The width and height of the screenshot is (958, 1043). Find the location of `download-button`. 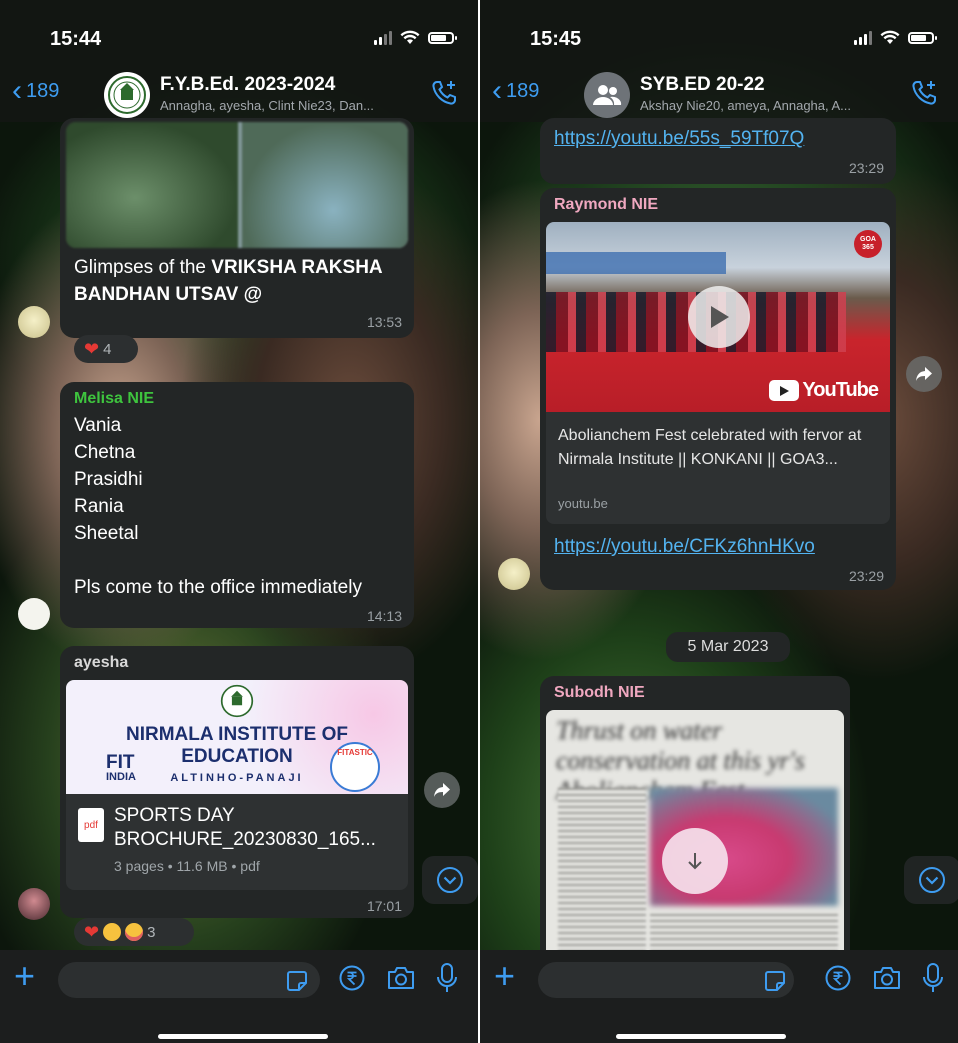

download-button is located at coordinates (695, 861).